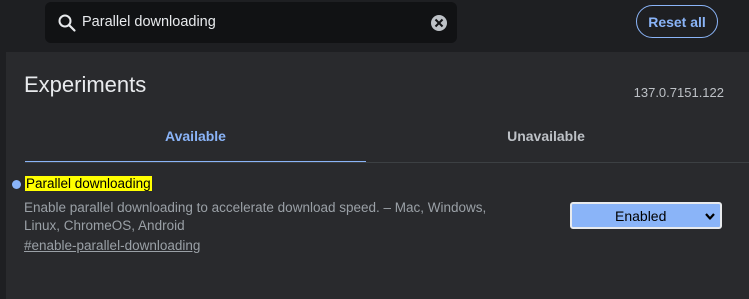 The image size is (749, 299). What do you see at coordinates (546, 145) in the screenshot?
I see `tab-unavailable: Unavailable` at bounding box center [546, 145].